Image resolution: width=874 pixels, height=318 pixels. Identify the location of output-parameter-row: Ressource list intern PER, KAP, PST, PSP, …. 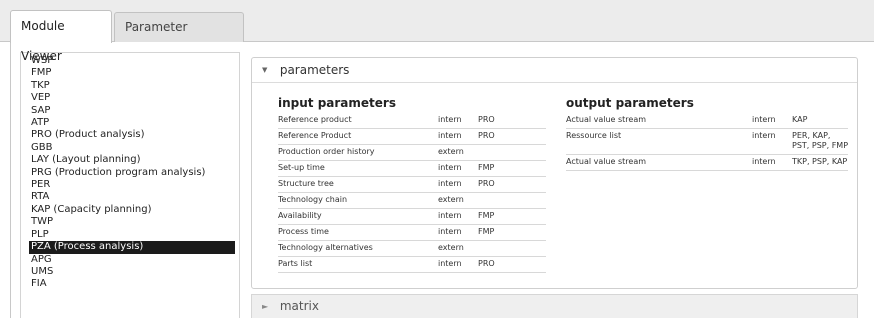
(707, 142).